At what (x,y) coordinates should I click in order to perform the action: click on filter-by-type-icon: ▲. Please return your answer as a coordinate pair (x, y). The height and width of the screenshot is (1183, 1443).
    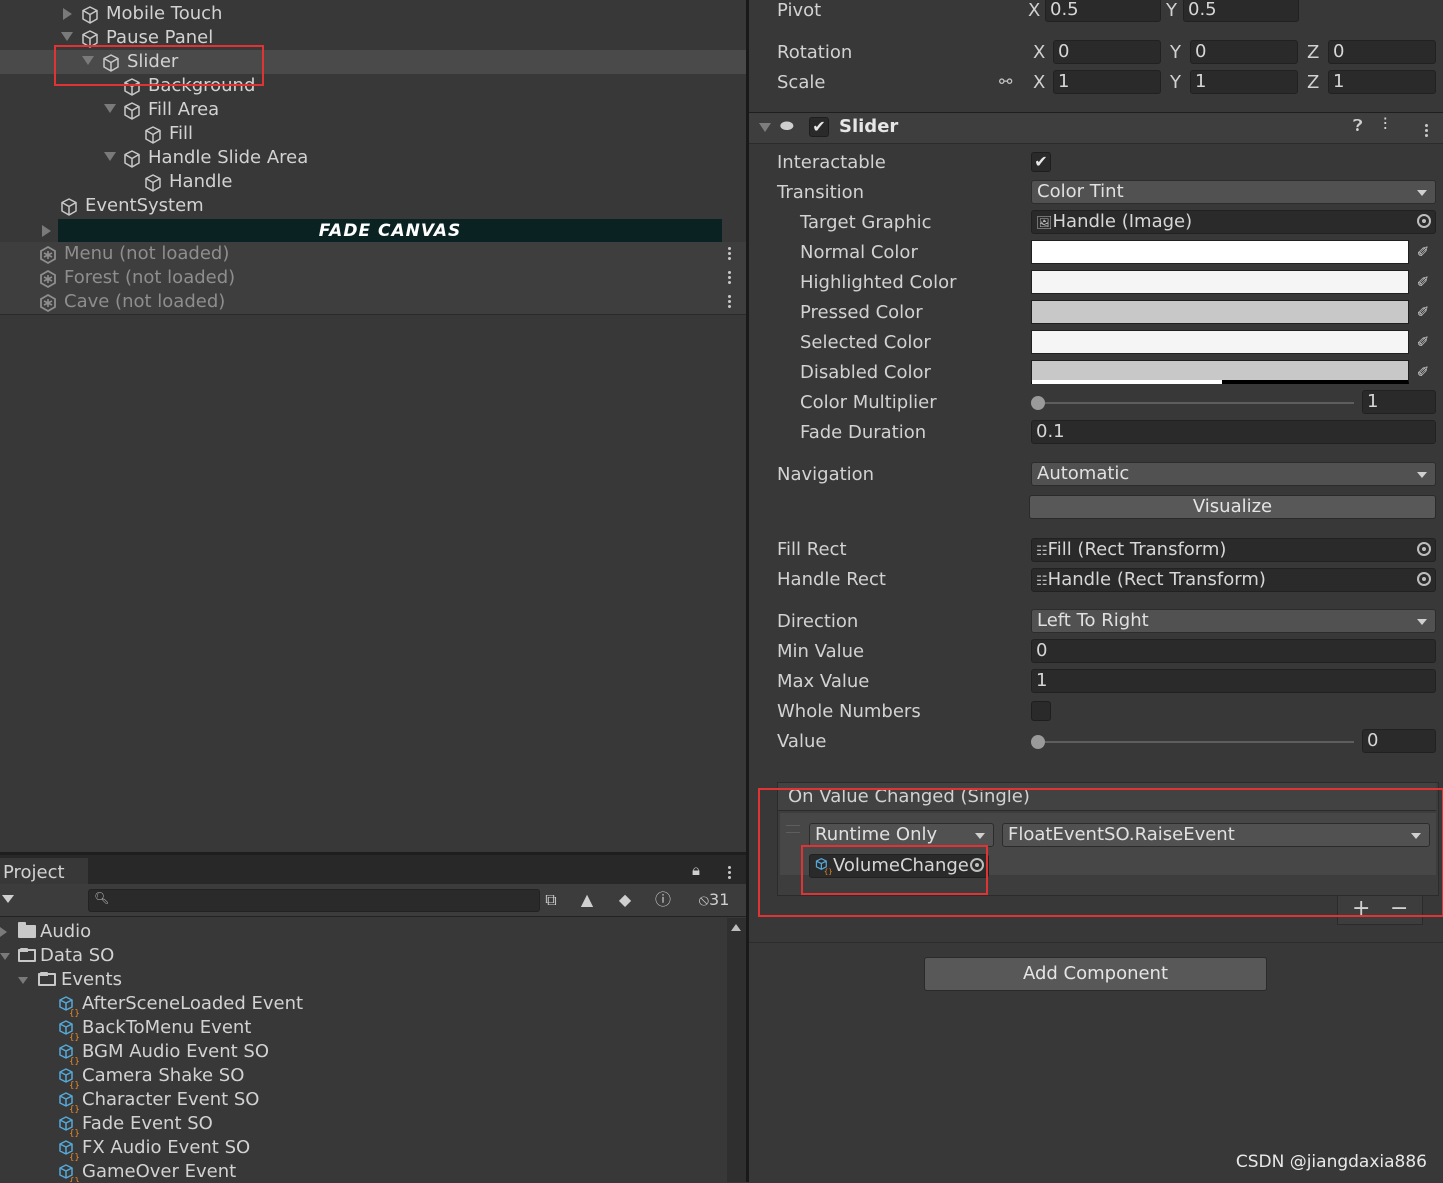
    Looking at the image, I should click on (587, 900).